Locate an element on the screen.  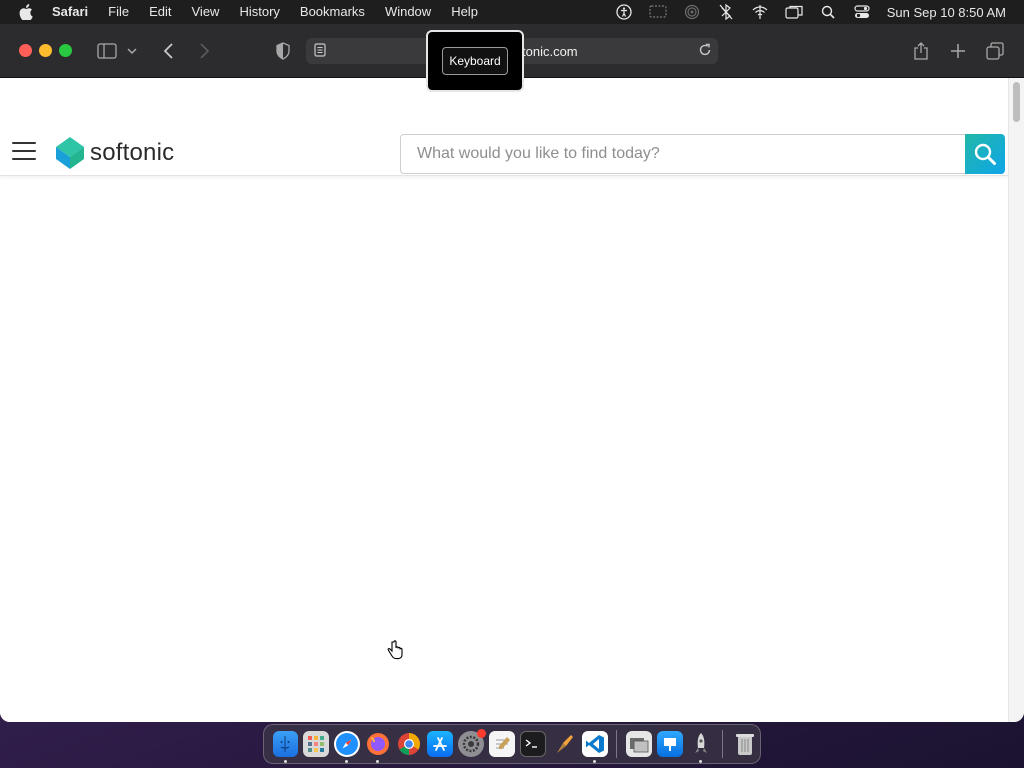
tab-groups-chevron-icon is located at coordinates (132, 51).